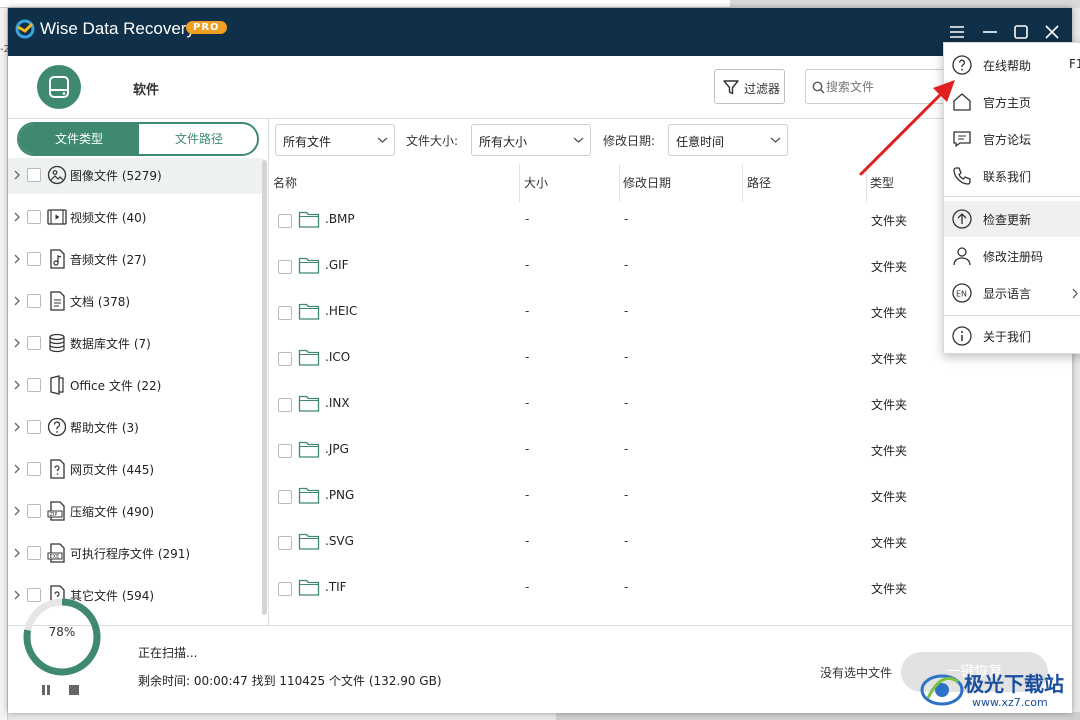  What do you see at coordinates (601, 408) in the screenshot?
I see `table-row: .INX - - 文件夹` at bounding box center [601, 408].